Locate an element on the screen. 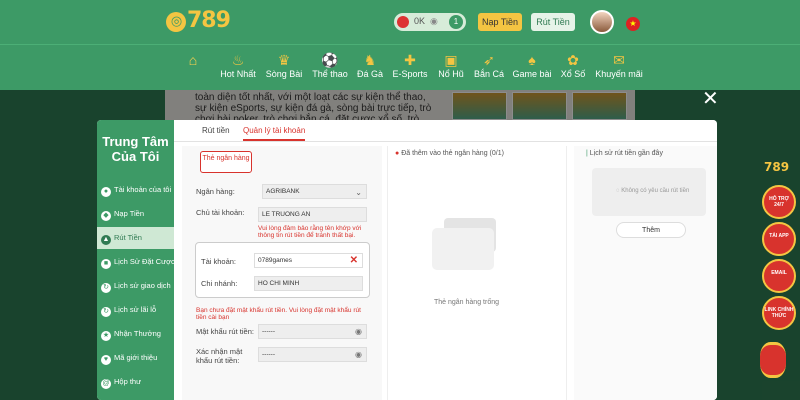 Image resolution: width=800 pixels, height=400 pixels. bank-list-empty-text: Thẻ ngân hàng trống is located at coordinates (466, 302).